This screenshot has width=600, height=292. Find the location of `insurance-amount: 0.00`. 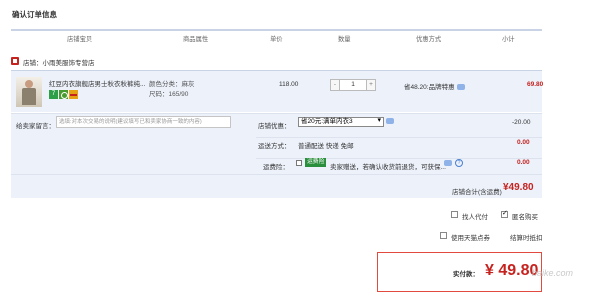

insurance-amount: 0.00 is located at coordinates (523, 162).